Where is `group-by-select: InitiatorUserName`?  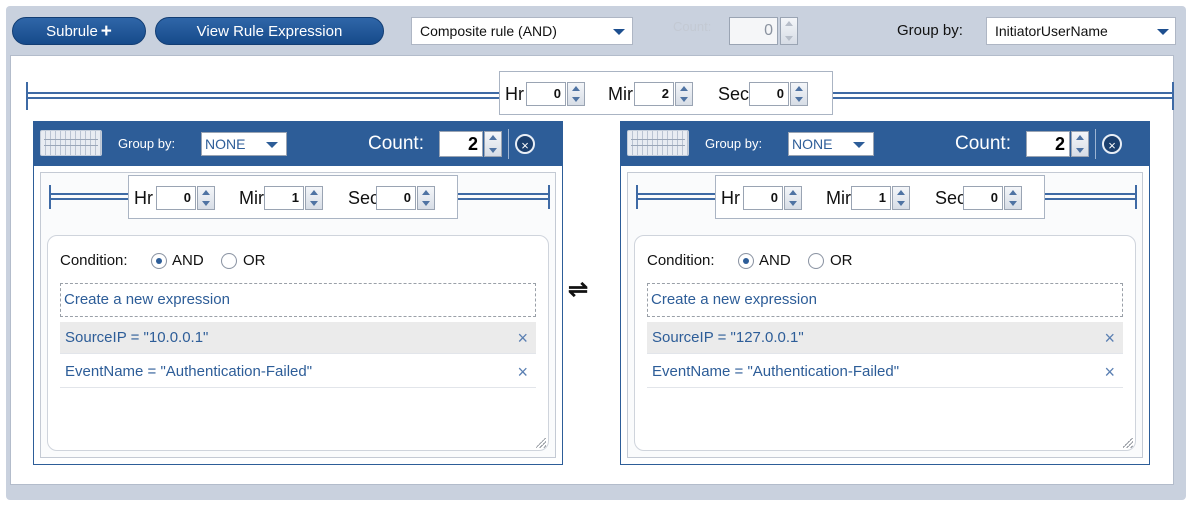
group-by-select: InitiatorUserName is located at coordinates (1081, 31).